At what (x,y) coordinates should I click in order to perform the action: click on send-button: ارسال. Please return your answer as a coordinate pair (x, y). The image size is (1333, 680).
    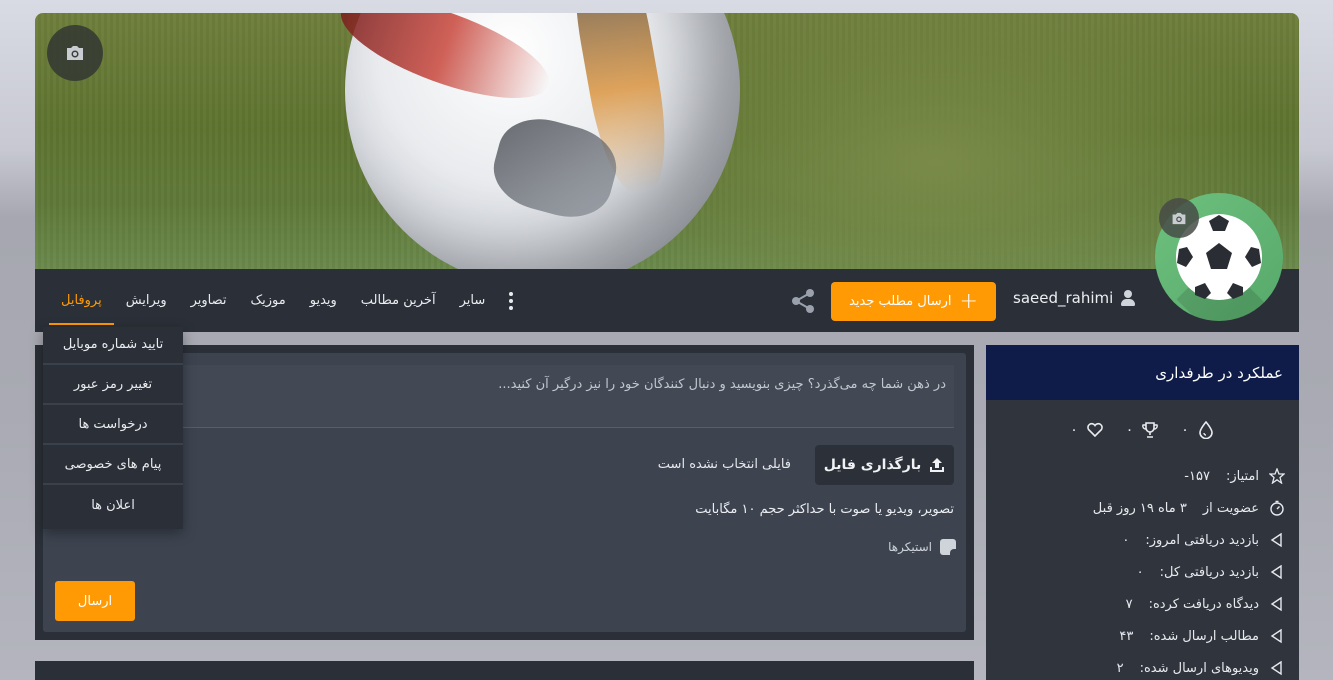
    Looking at the image, I should click on (95, 601).